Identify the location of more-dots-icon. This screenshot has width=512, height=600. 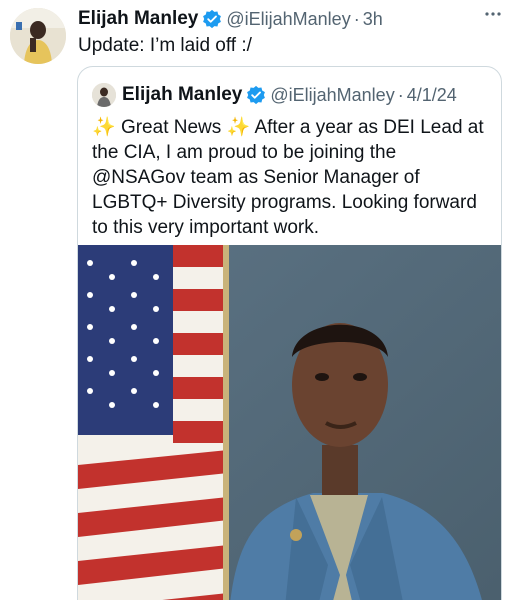
(493, 14).